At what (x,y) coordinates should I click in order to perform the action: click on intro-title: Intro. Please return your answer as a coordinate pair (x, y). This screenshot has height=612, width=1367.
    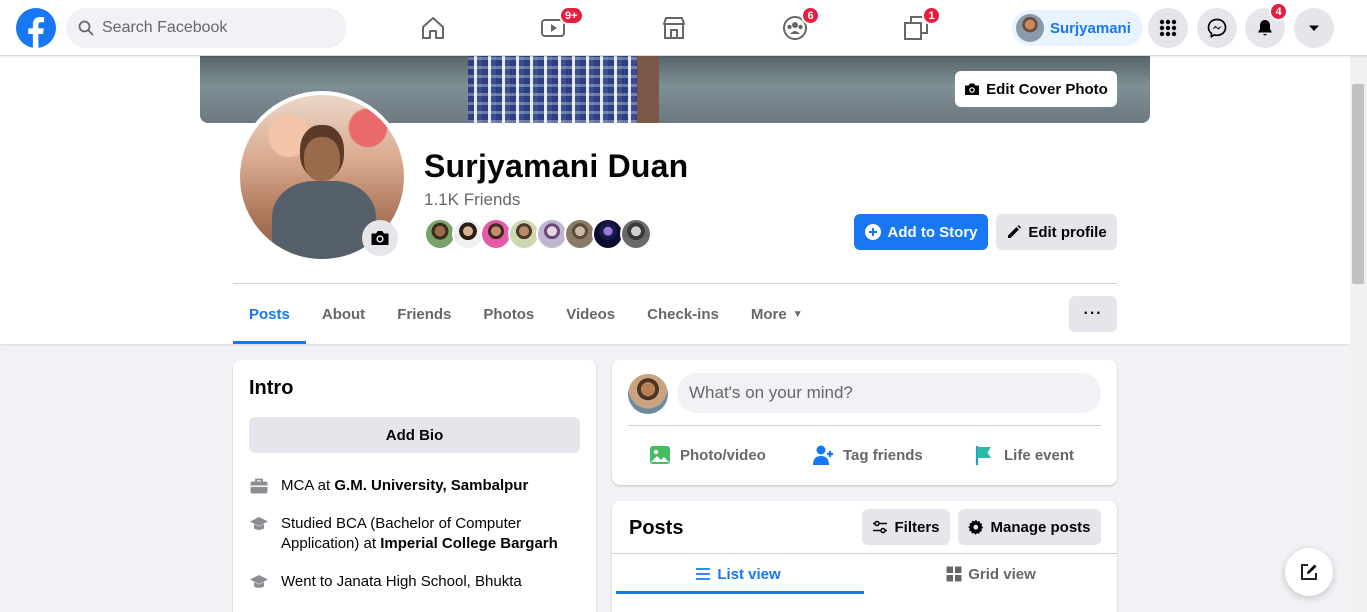
    Looking at the image, I should click on (271, 388).